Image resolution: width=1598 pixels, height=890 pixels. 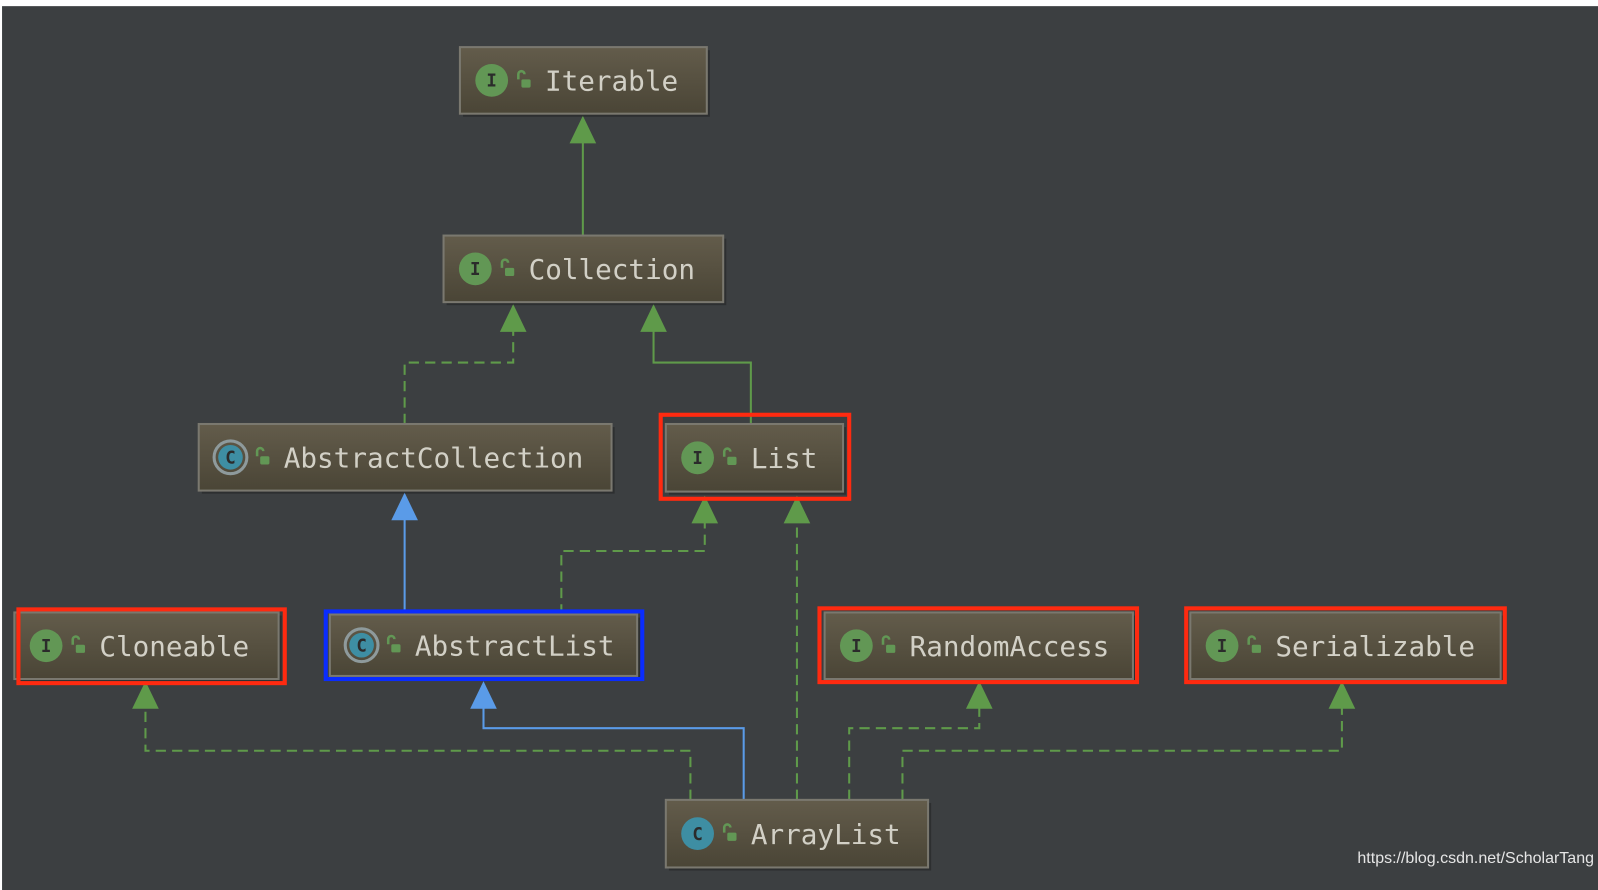 I want to click on node-random-access: I RandomAccess, so click(x=978, y=645).